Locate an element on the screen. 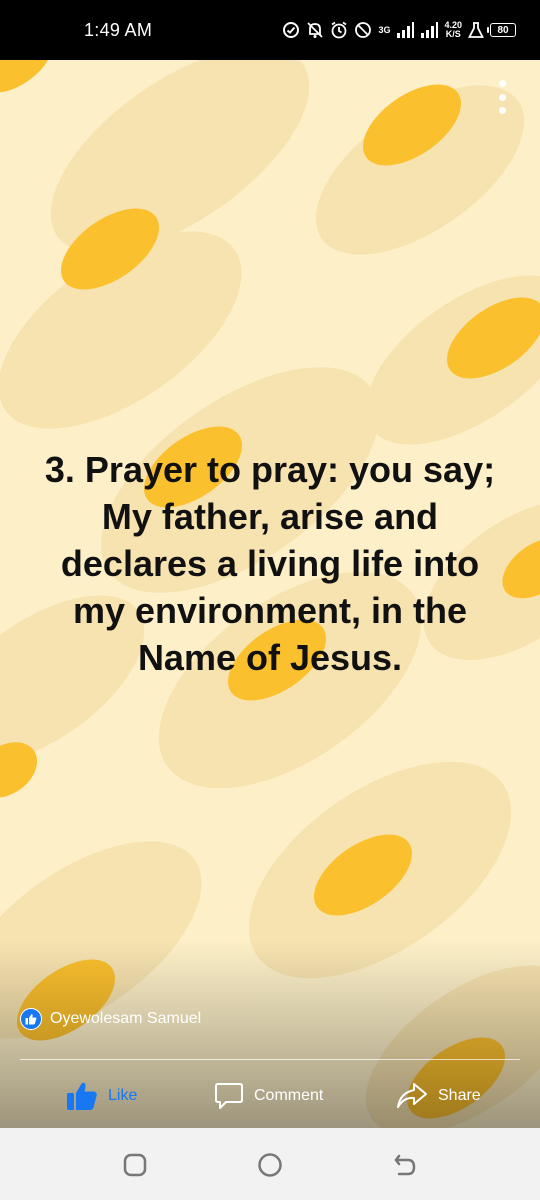 This screenshot has height=1200, width=540. status-time: 1:49 AM is located at coordinates (118, 30).